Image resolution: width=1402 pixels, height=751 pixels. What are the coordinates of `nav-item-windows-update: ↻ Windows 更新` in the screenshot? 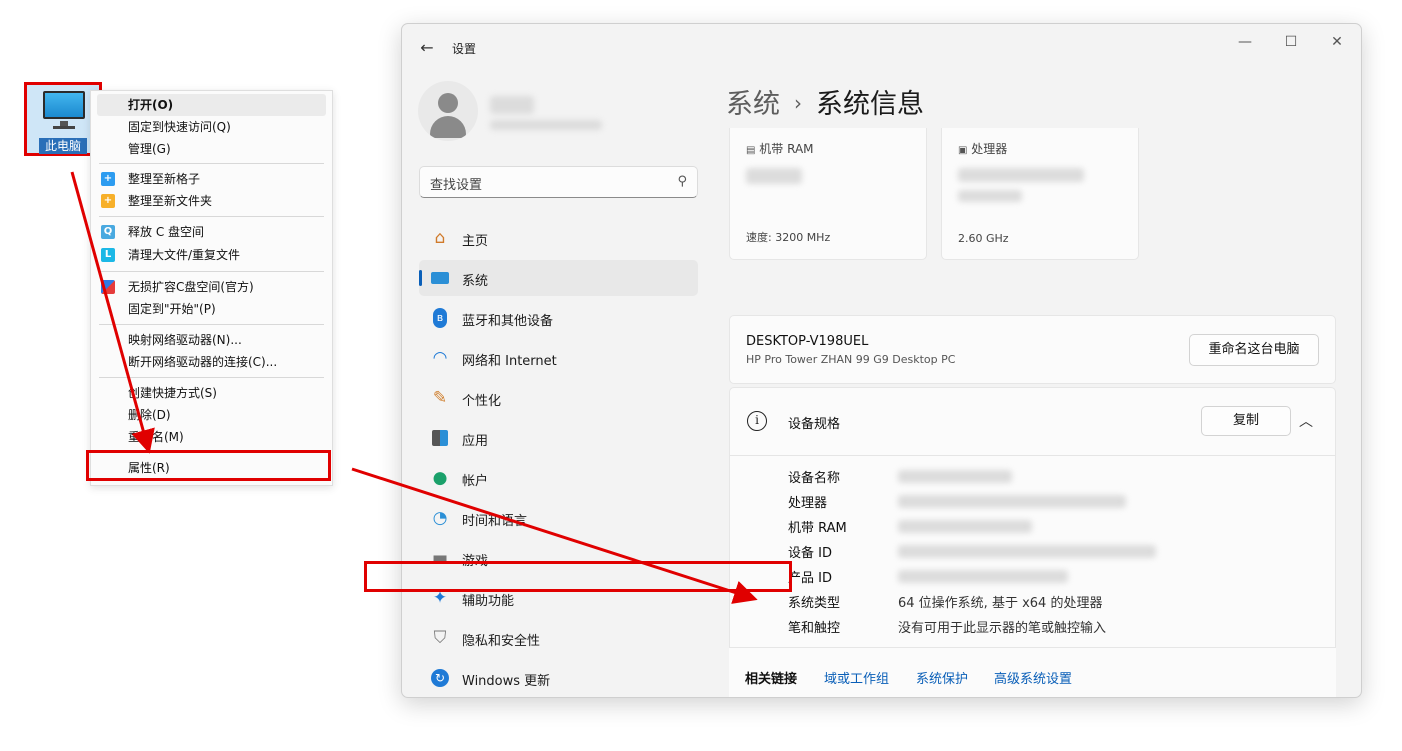 It's located at (558, 678).